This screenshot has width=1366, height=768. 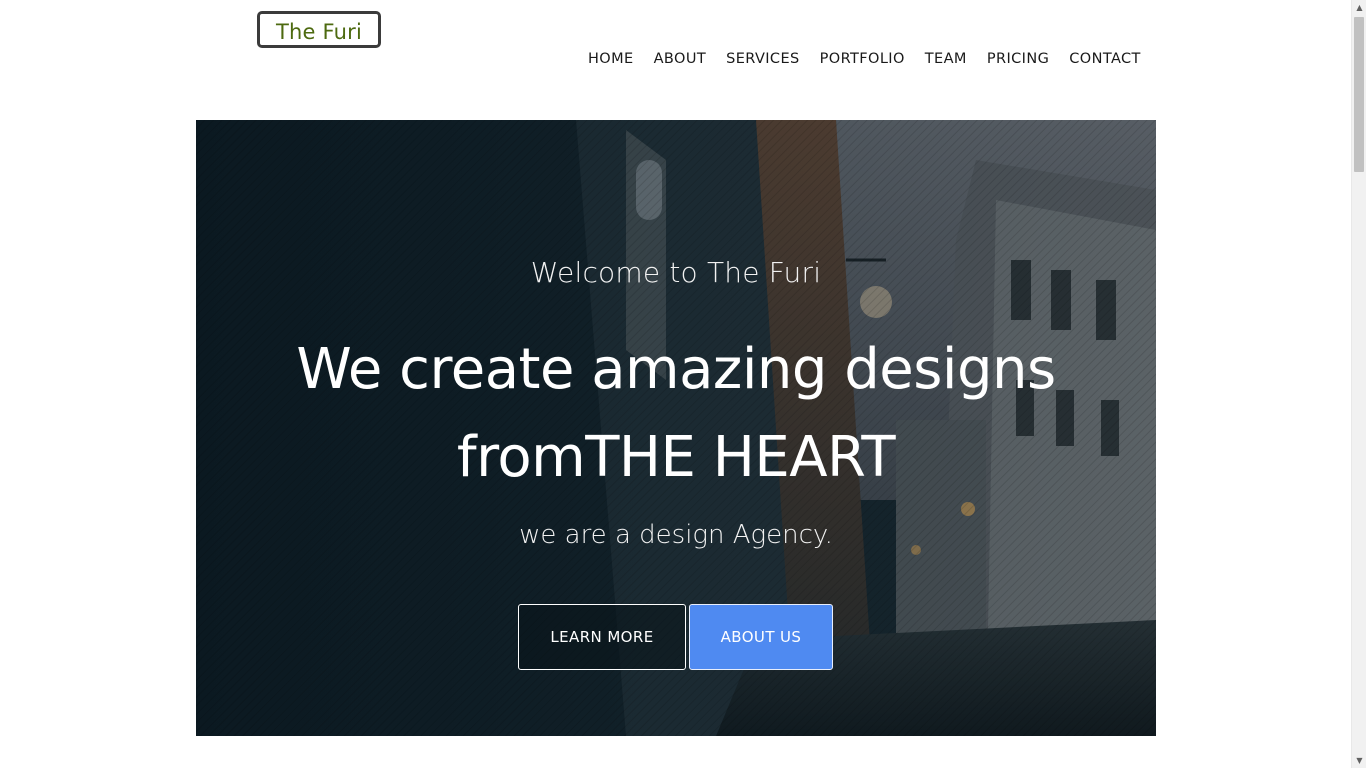 What do you see at coordinates (1359, 7) in the screenshot?
I see `triangle-up-icon: ▲` at bounding box center [1359, 7].